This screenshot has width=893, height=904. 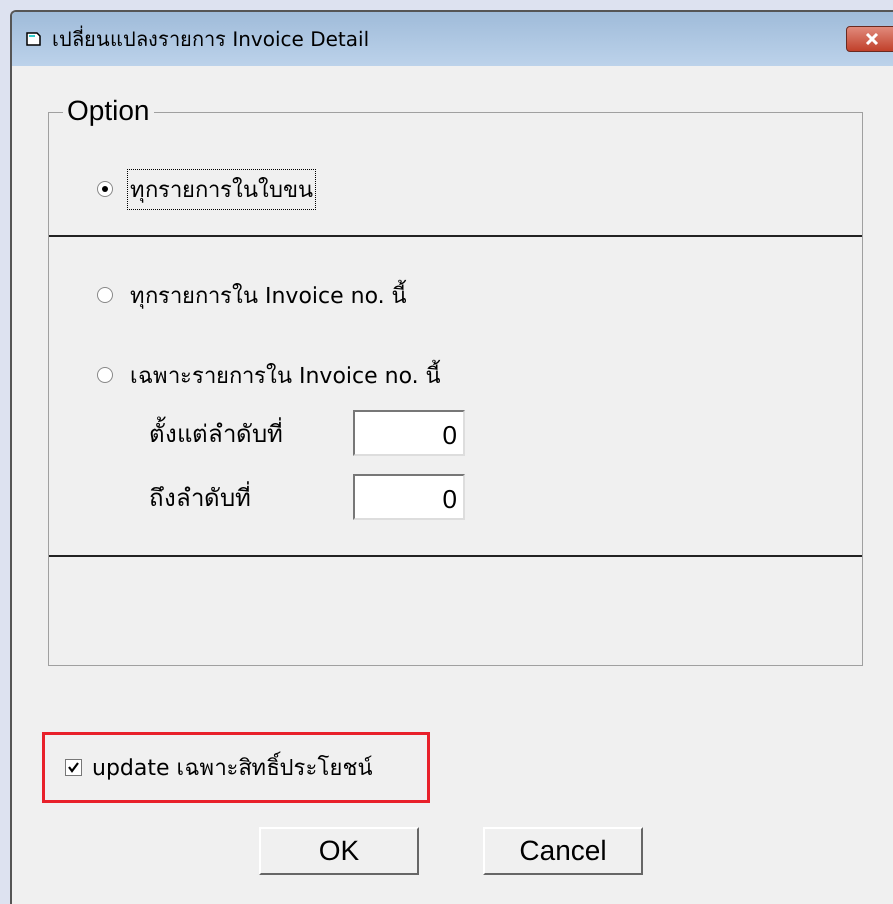 I want to click on dialog-button: Cancel, so click(x=563, y=851).